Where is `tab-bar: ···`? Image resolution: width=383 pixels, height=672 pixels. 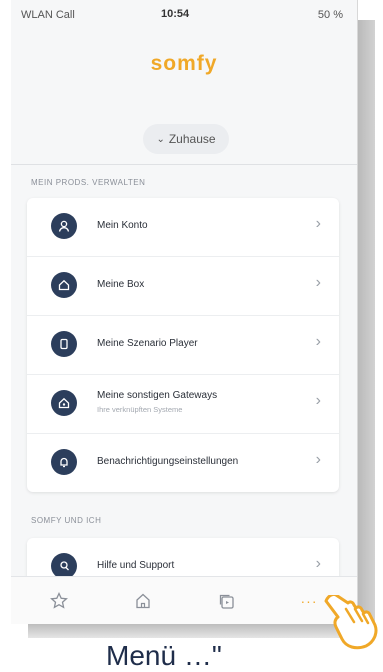 tab-bar: ··· is located at coordinates (184, 600).